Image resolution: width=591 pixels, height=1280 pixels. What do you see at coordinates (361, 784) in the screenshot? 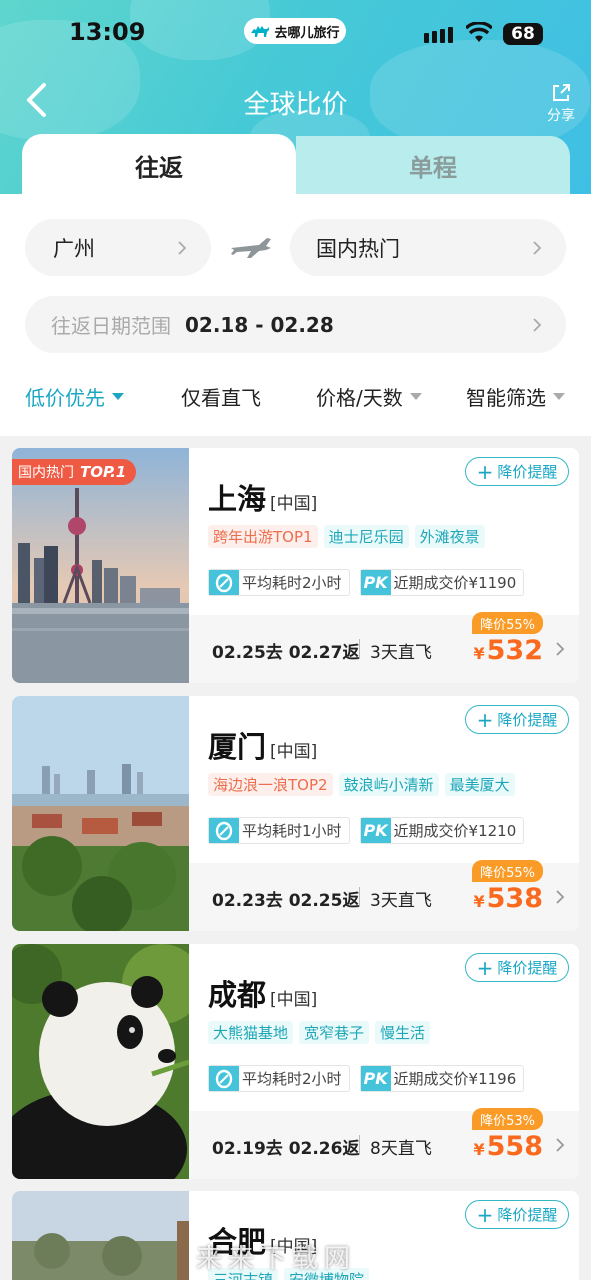
I see `tag-list: 海边浪一浪TOP2 鼓浪屿小清新 最美厦大` at bounding box center [361, 784].